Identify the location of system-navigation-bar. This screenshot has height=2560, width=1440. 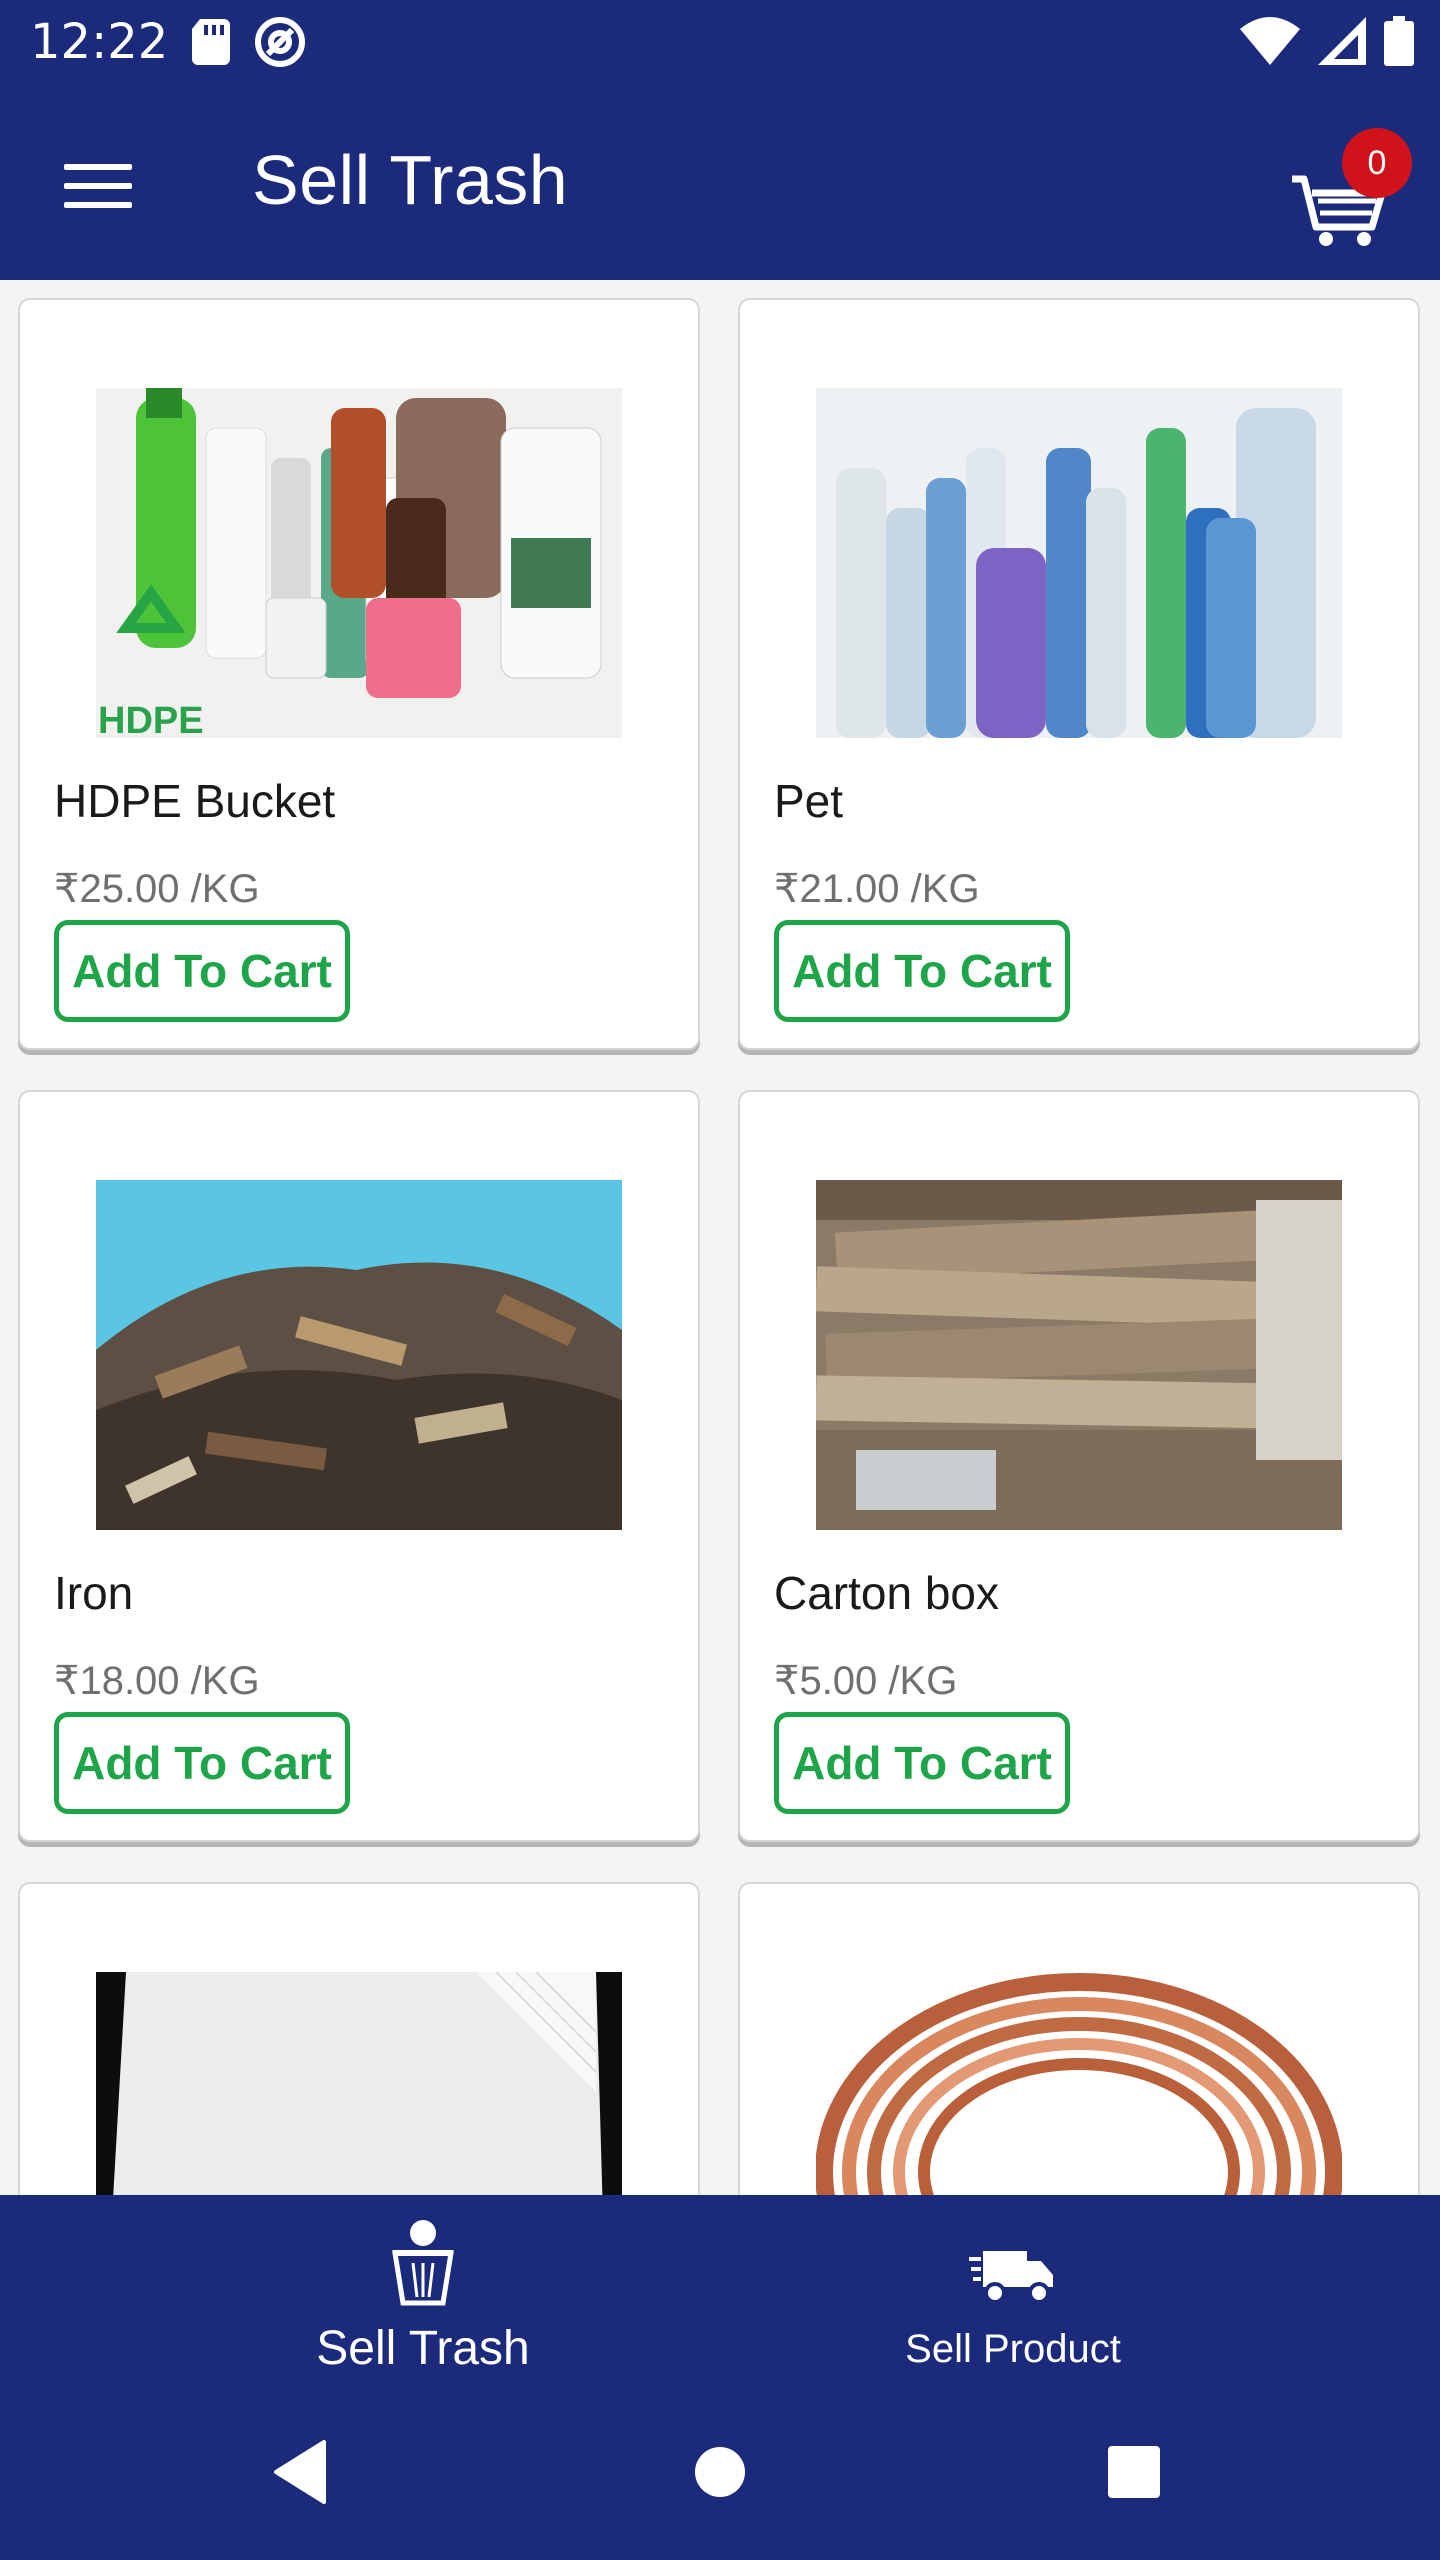
(720, 2480).